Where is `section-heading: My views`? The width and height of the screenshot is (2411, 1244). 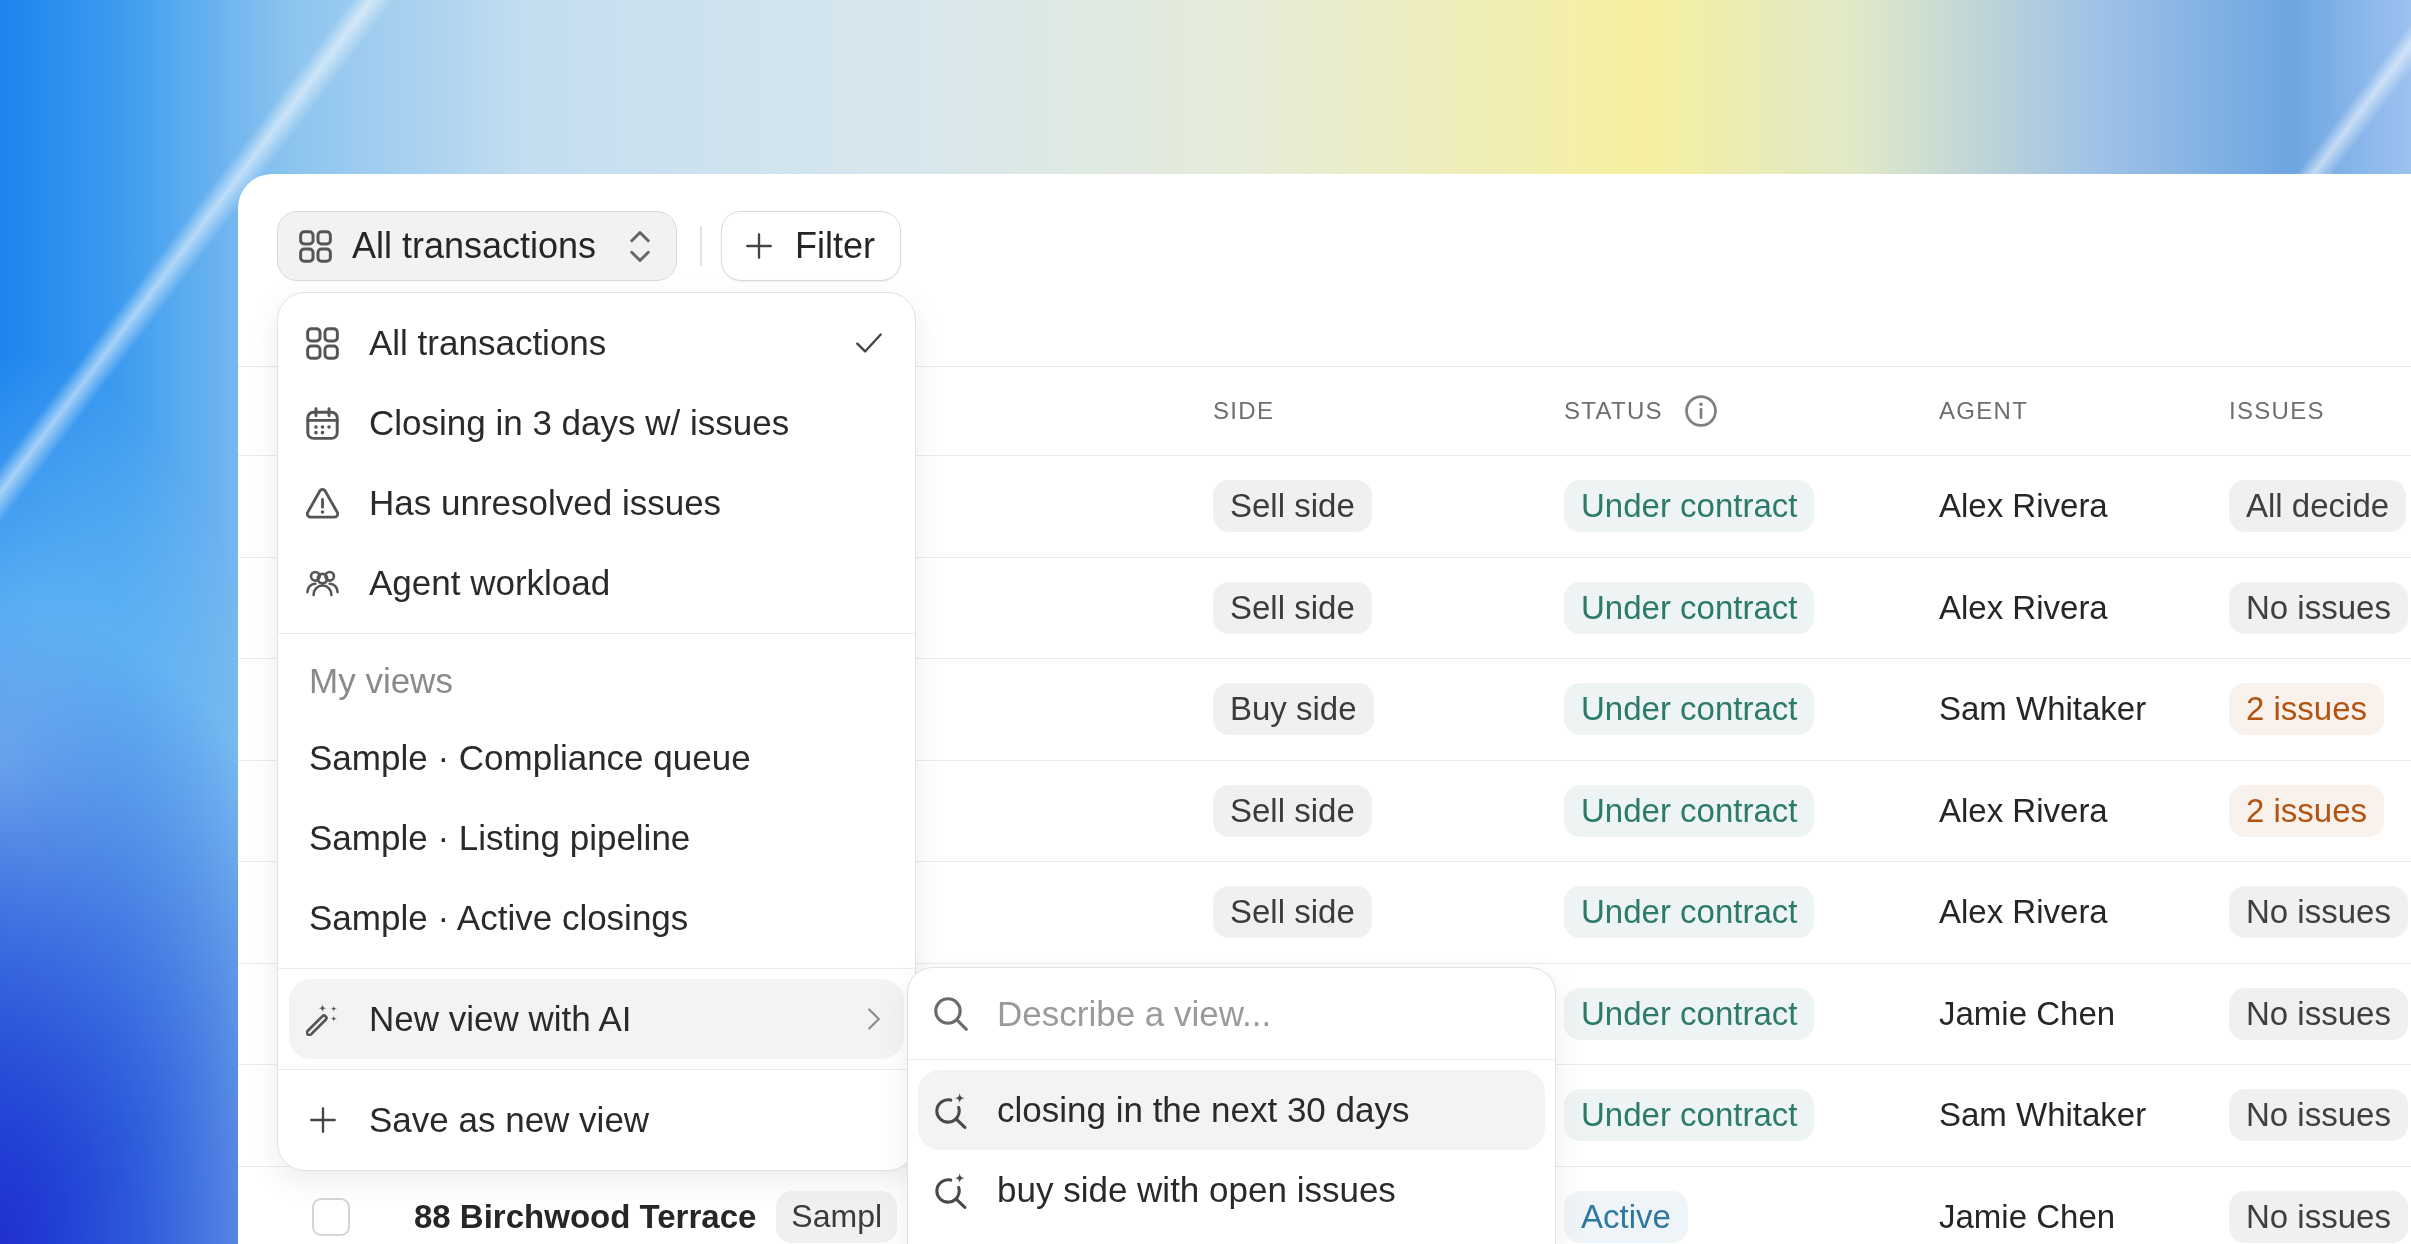 section-heading: My views is located at coordinates (381, 681).